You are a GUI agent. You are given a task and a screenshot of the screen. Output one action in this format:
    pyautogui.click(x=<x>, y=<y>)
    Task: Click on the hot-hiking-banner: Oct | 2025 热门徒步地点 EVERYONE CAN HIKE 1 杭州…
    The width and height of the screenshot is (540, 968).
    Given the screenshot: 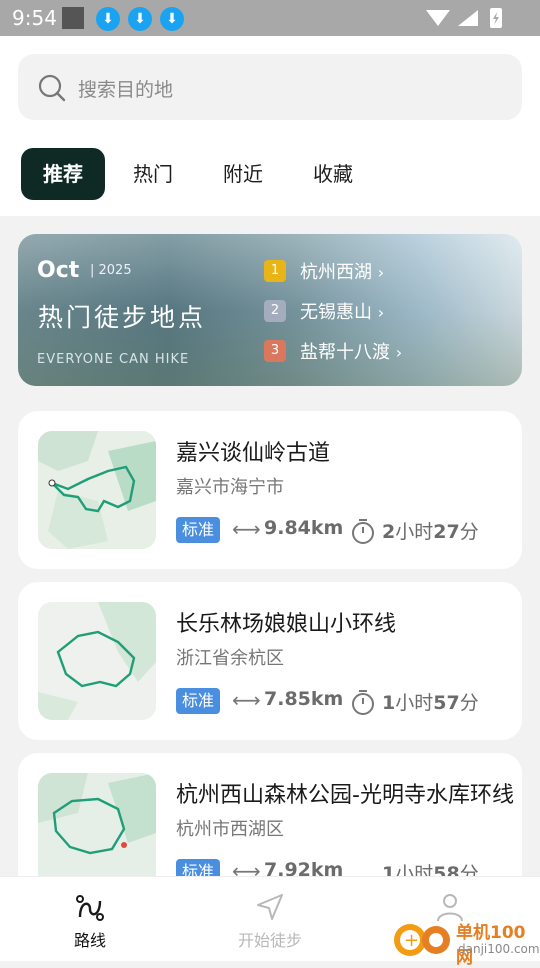 What is the action you would take?
    pyautogui.click(x=270, y=310)
    